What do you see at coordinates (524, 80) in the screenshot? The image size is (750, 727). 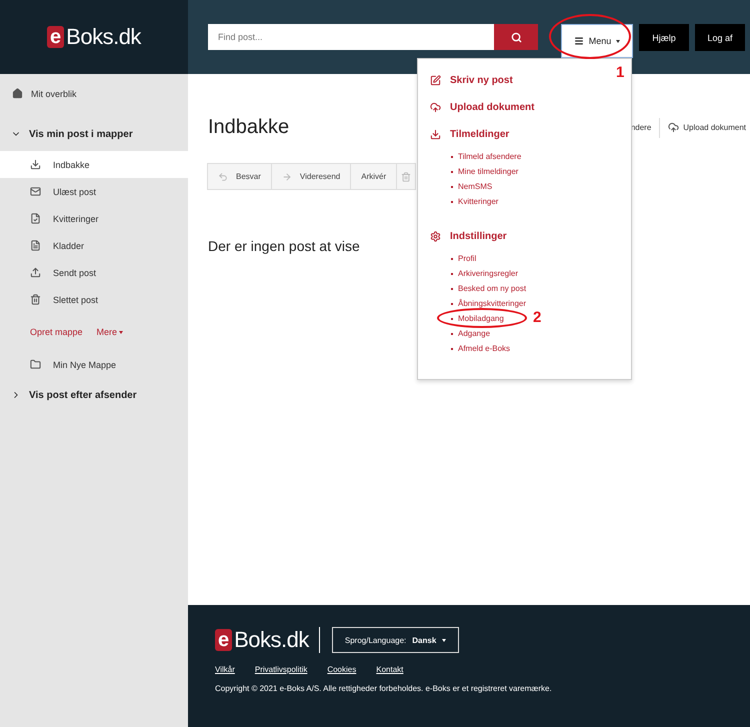 I see `menu-heading-link: Skriv ny post` at bounding box center [524, 80].